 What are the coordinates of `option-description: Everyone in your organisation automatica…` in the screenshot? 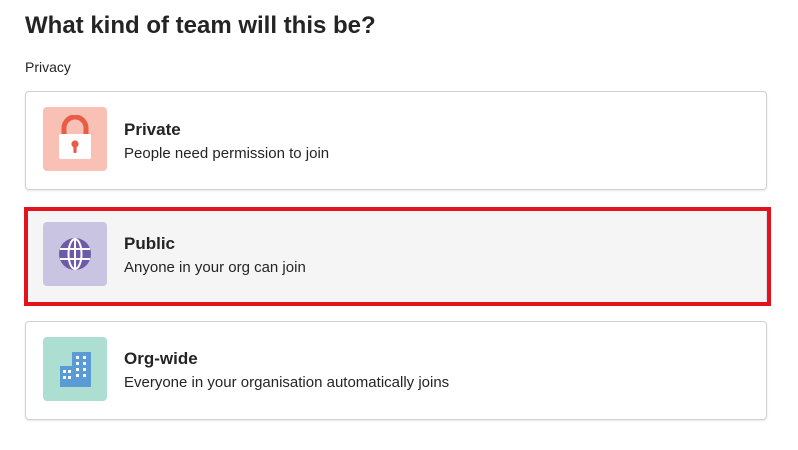 It's located at (287, 382).